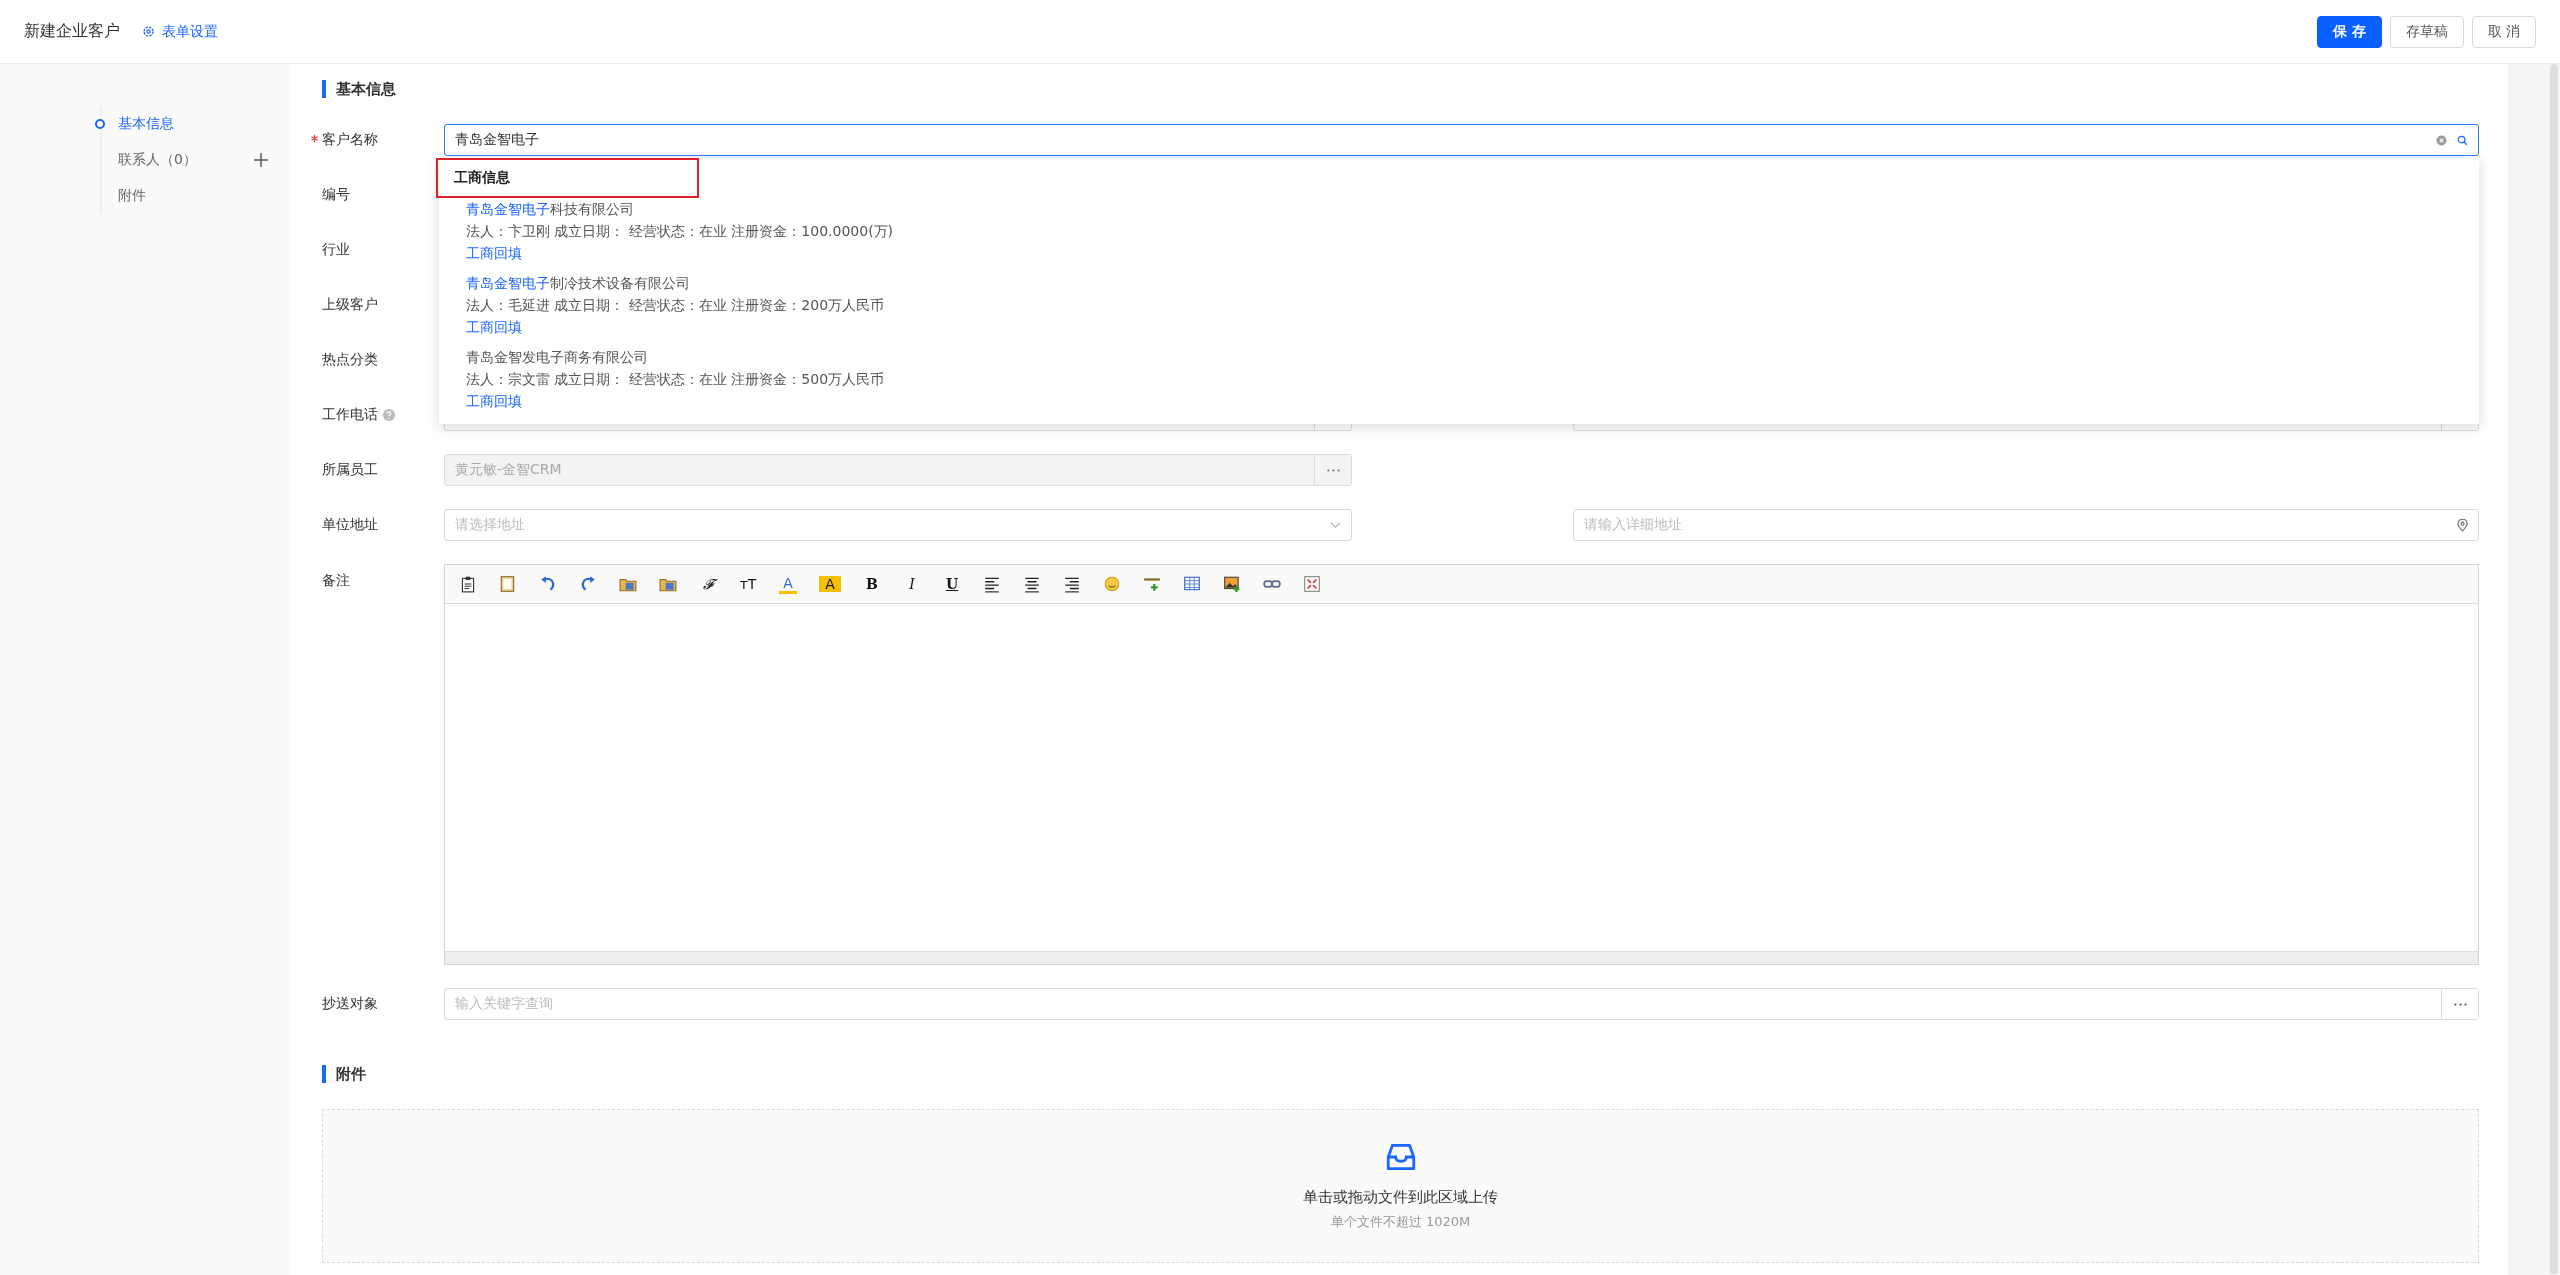 The width and height of the screenshot is (2560, 1275). What do you see at coordinates (912, 584) in the screenshot?
I see `italic-button: I` at bounding box center [912, 584].